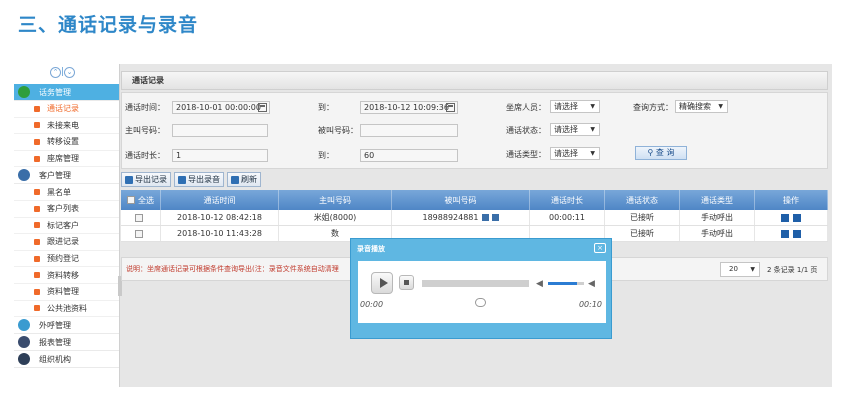 This screenshot has height=407, width=860. I want to click on sidebar-item: 预约登记, so click(66, 259).